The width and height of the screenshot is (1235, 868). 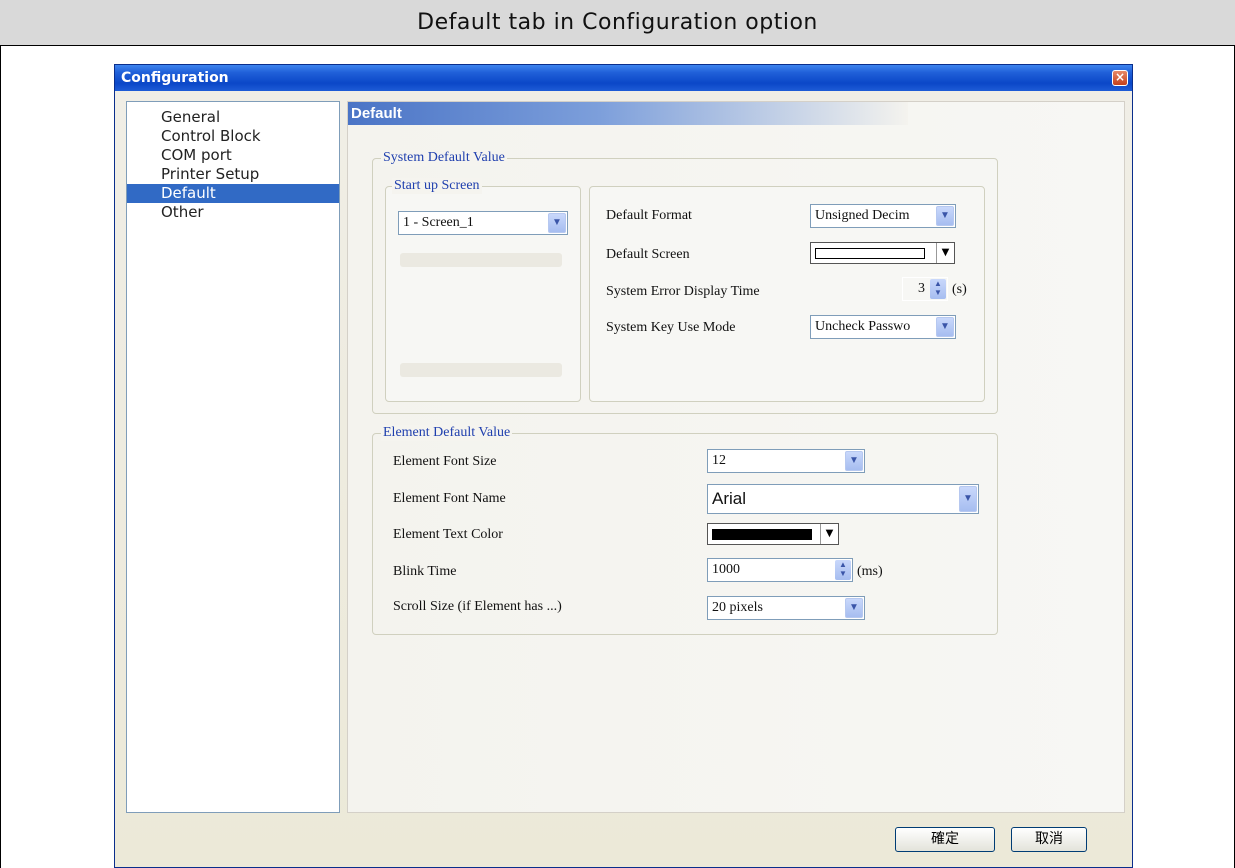 What do you see at coordinates (729, 498) in the screenshot?
I see `font-name-value: Arial` at bounding box center [729, 498].